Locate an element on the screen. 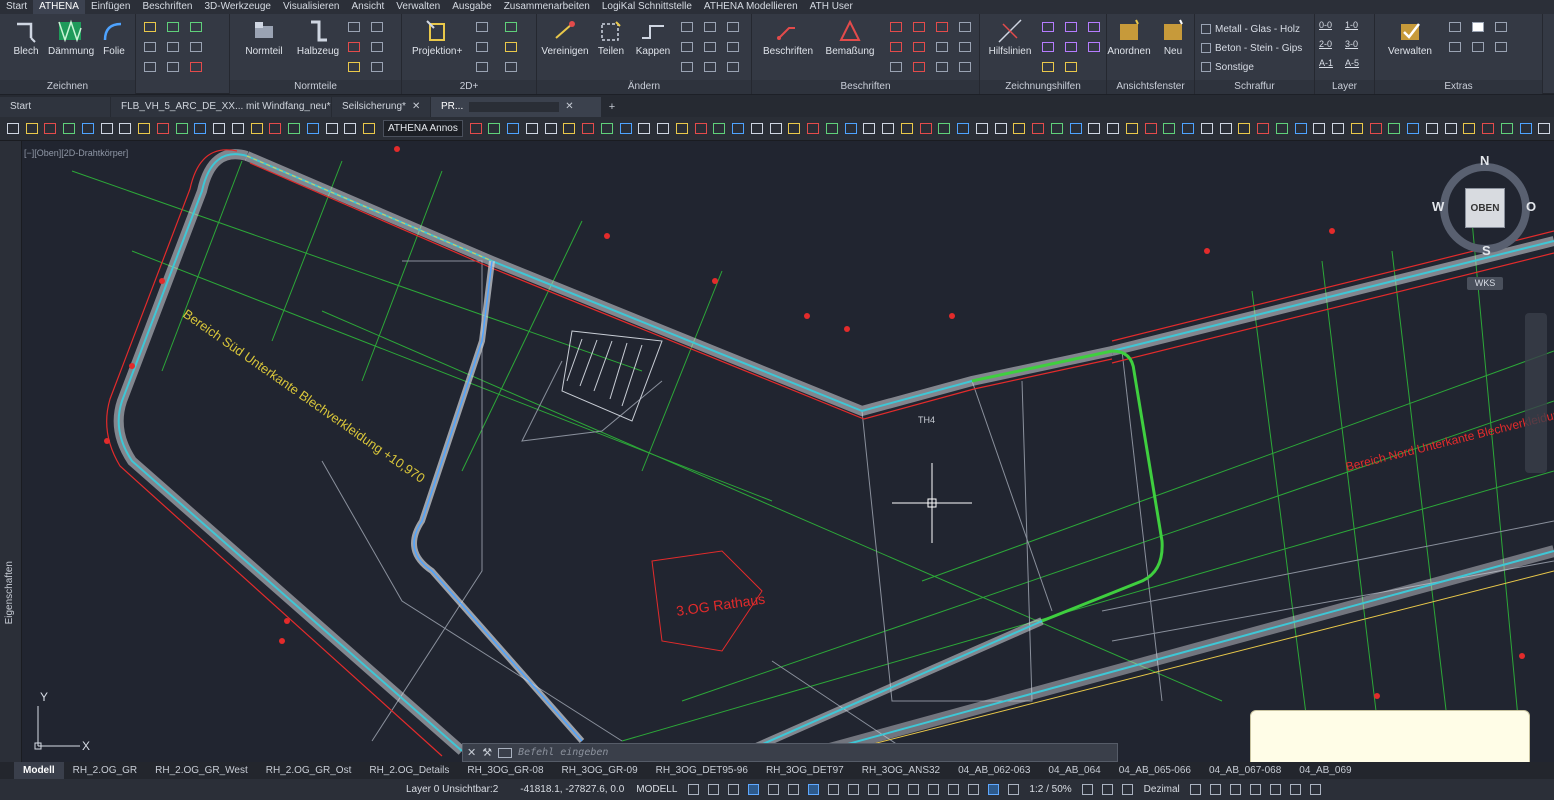  layer-3-0: 3-0 is located at coordinates (1358, 48).